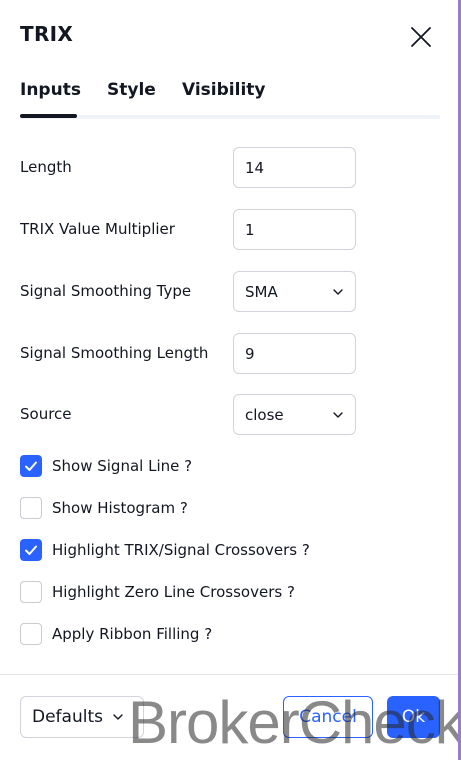 This screenshot has height=760, width=461. I want to click on close-icon, so click(421, 37).